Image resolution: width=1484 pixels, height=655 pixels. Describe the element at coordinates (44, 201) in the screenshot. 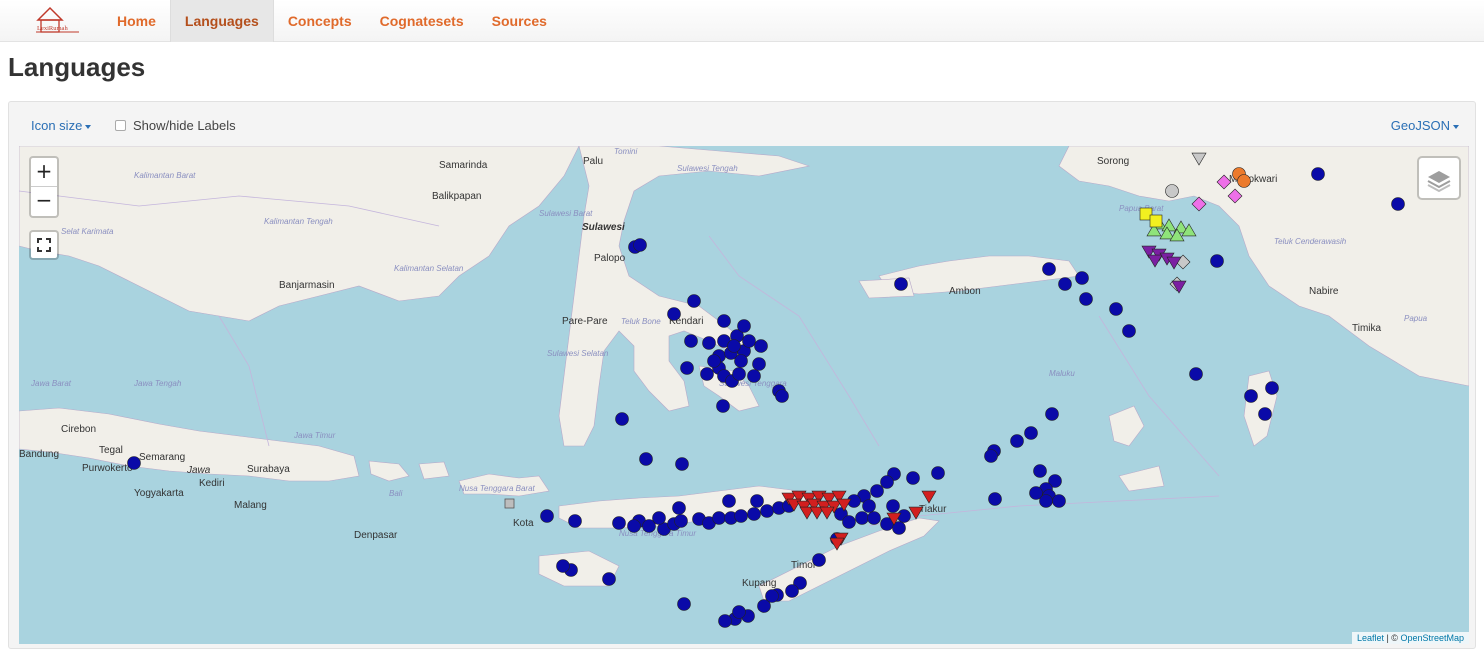

I see `zoom-out-button: −` at that location.